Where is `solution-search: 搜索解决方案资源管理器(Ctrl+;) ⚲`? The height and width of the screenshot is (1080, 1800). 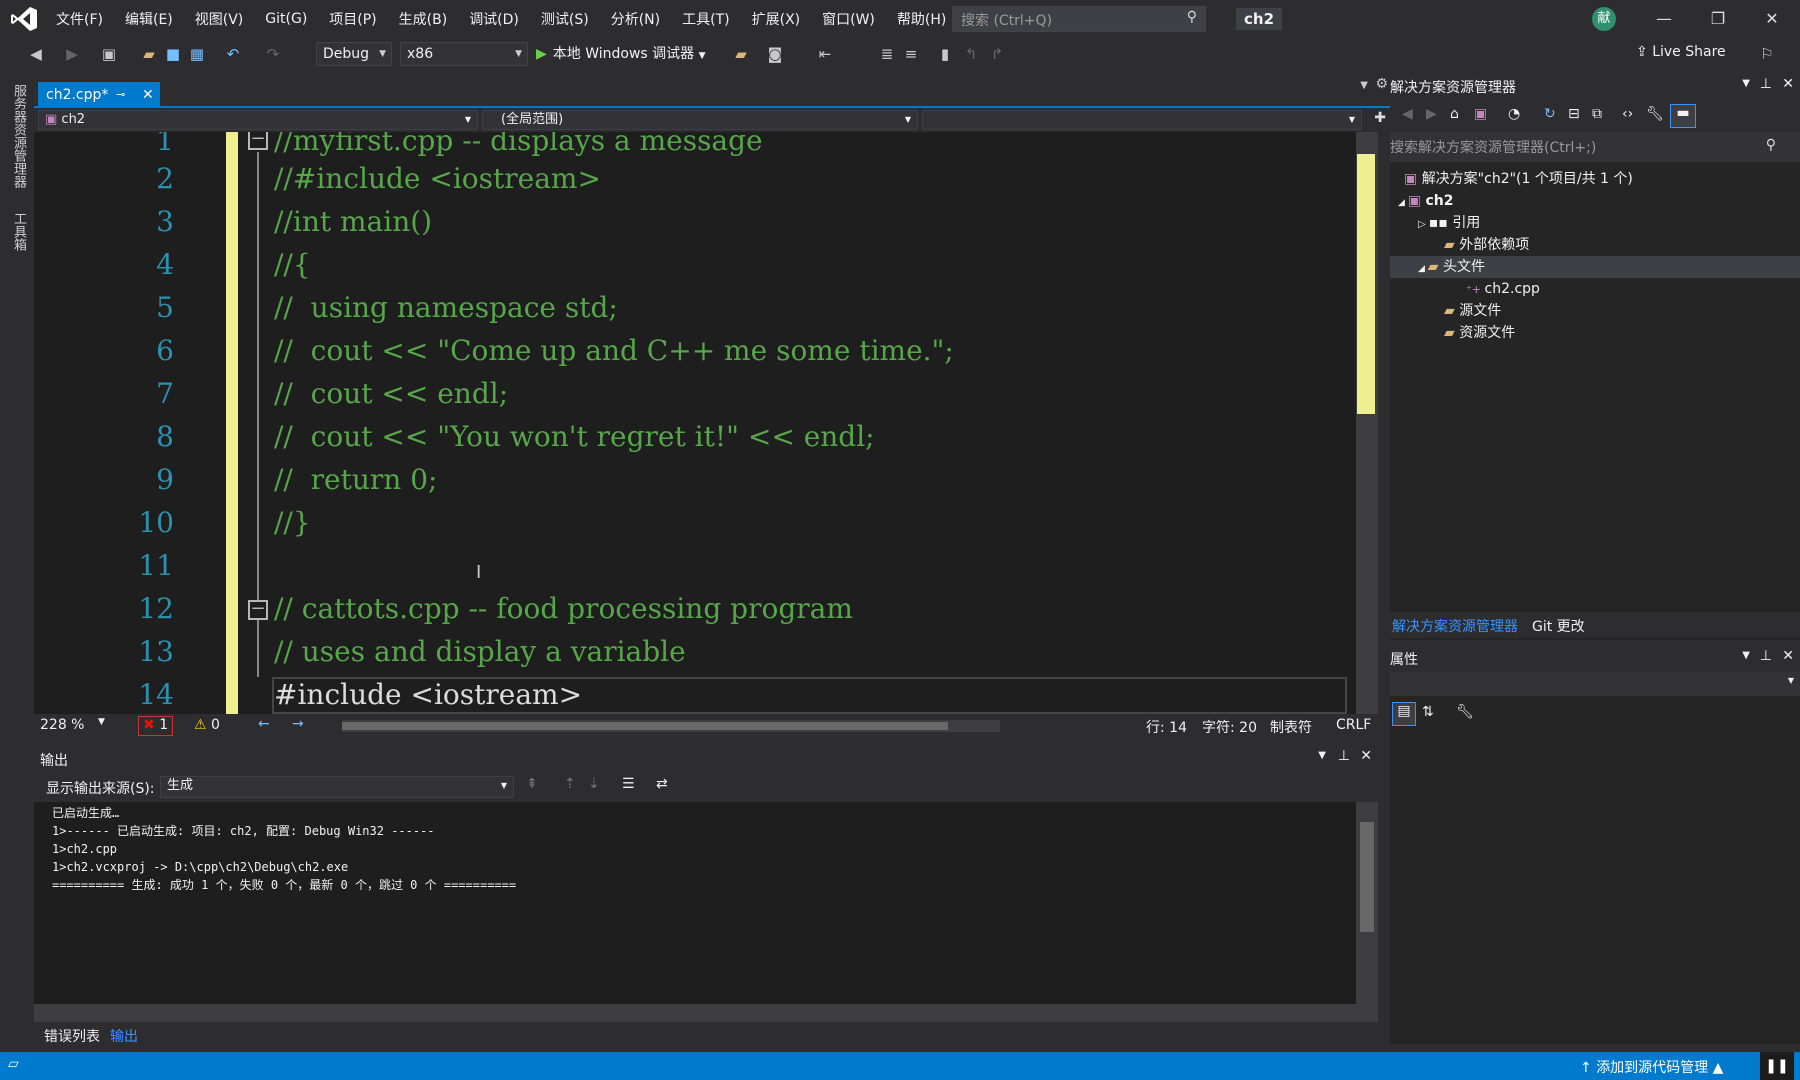 solution-search: 搜索解决方案资源管理器(Ctrl+;) ⚲ is located at coordinates (1595, 147).